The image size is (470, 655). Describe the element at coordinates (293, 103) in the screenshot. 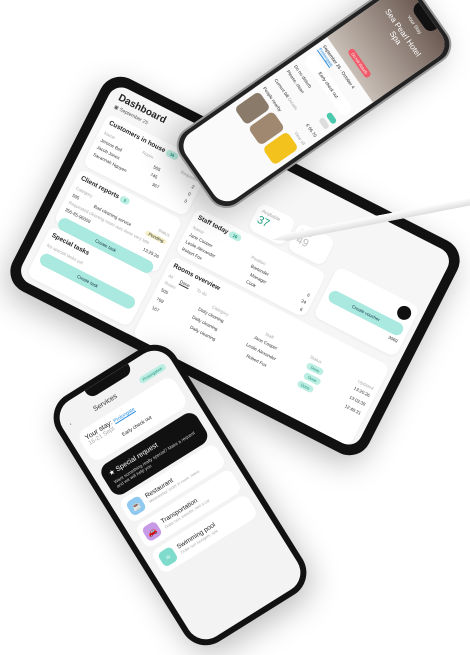

I see `bill-details: Details` at that location.